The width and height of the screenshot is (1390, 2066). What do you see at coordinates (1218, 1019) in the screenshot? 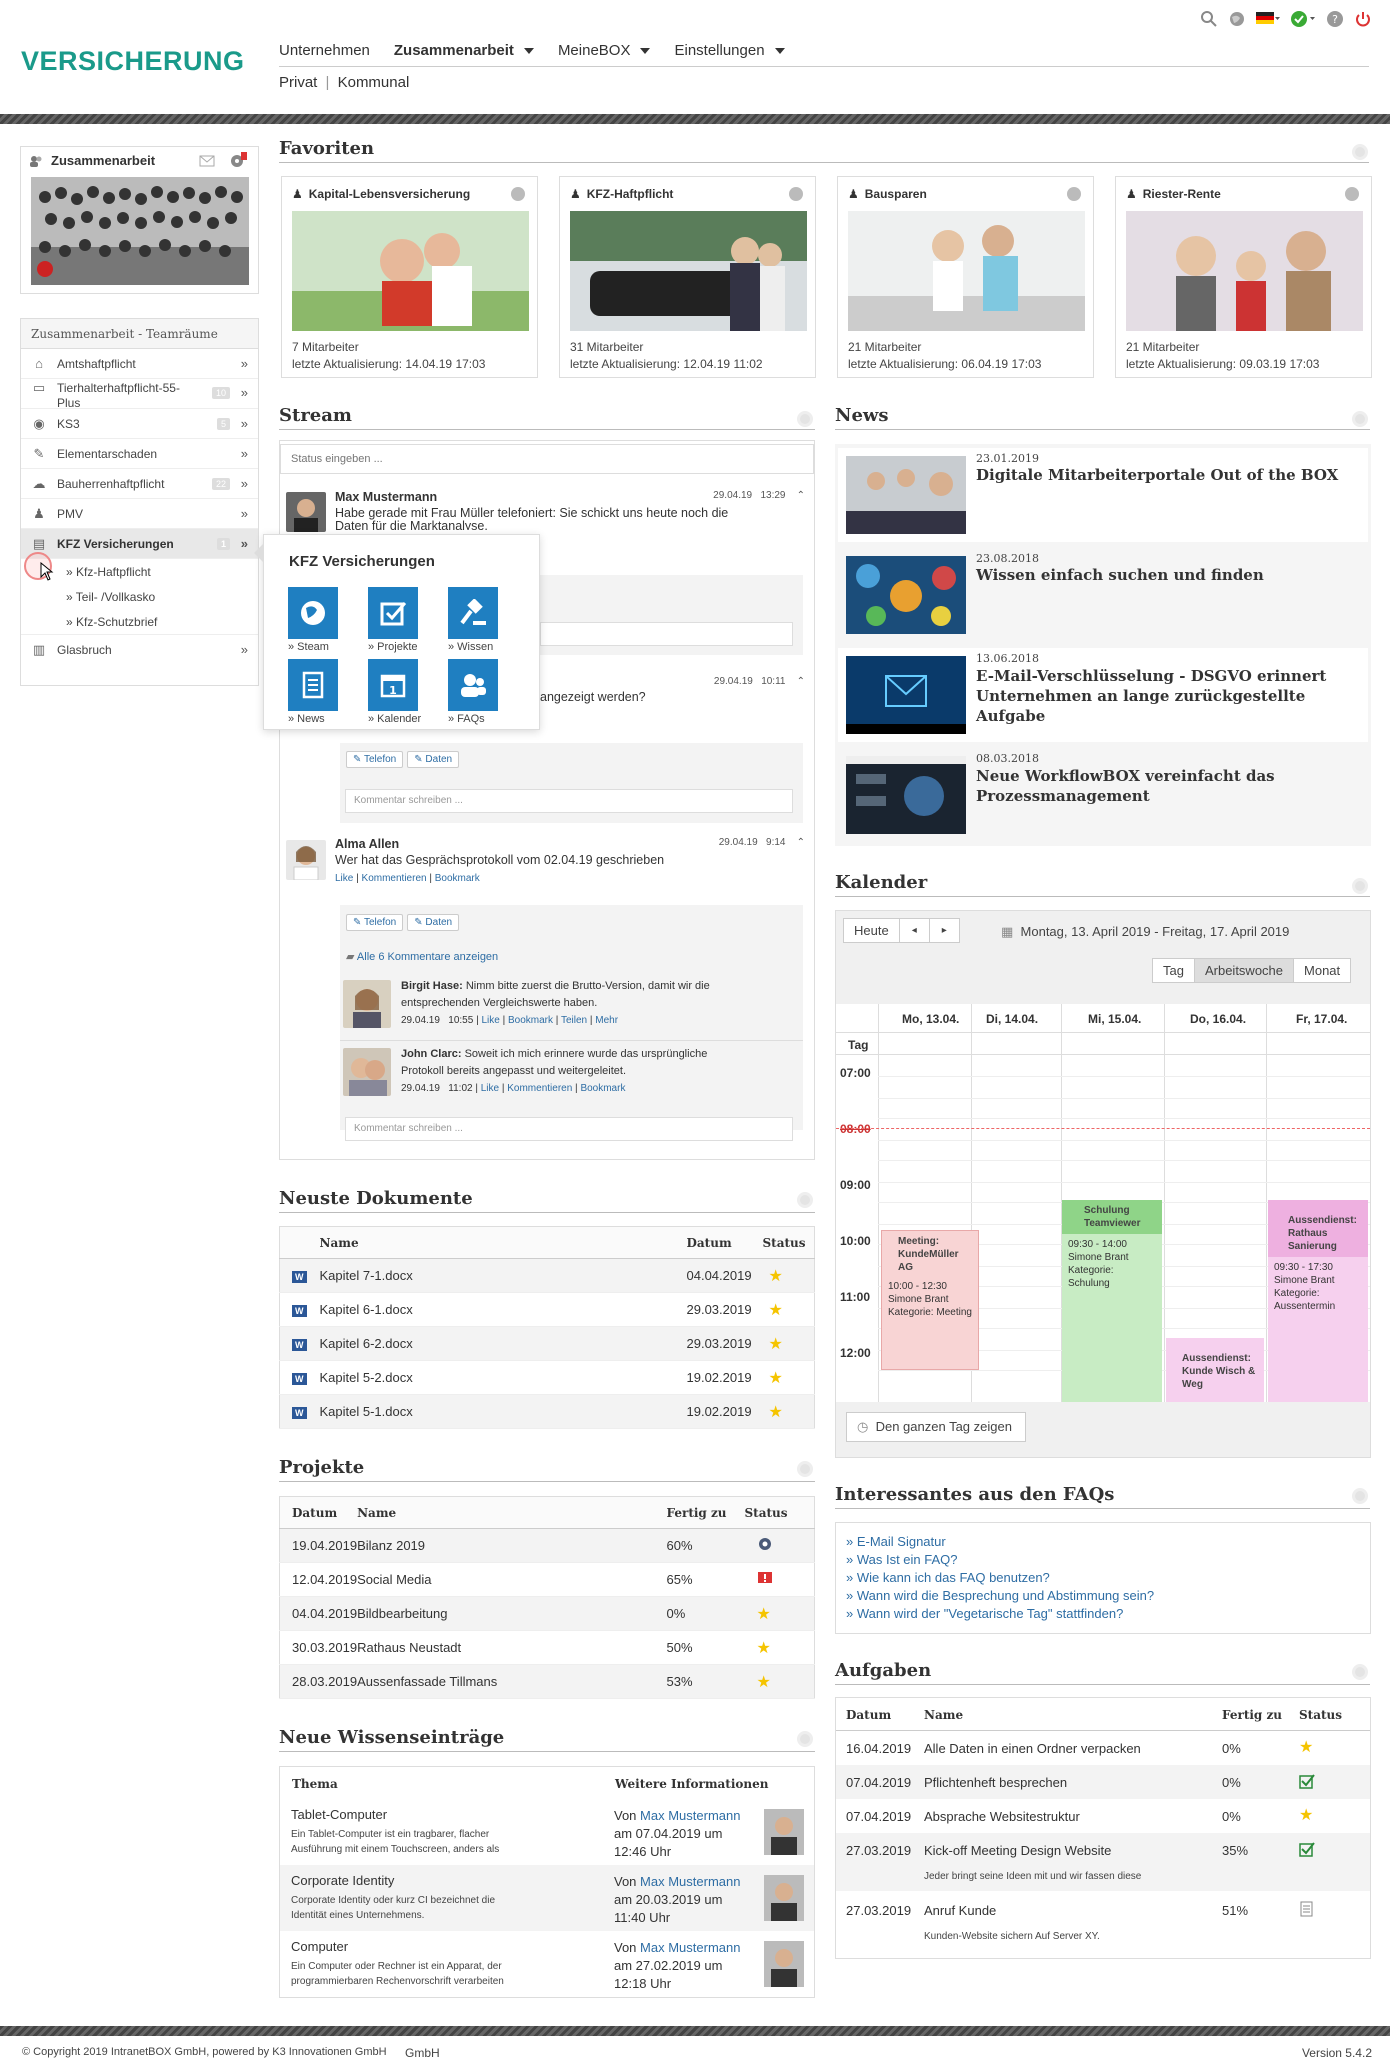
I see `day-header: Do, 16.04.` at bounding box center [1218, 1019].